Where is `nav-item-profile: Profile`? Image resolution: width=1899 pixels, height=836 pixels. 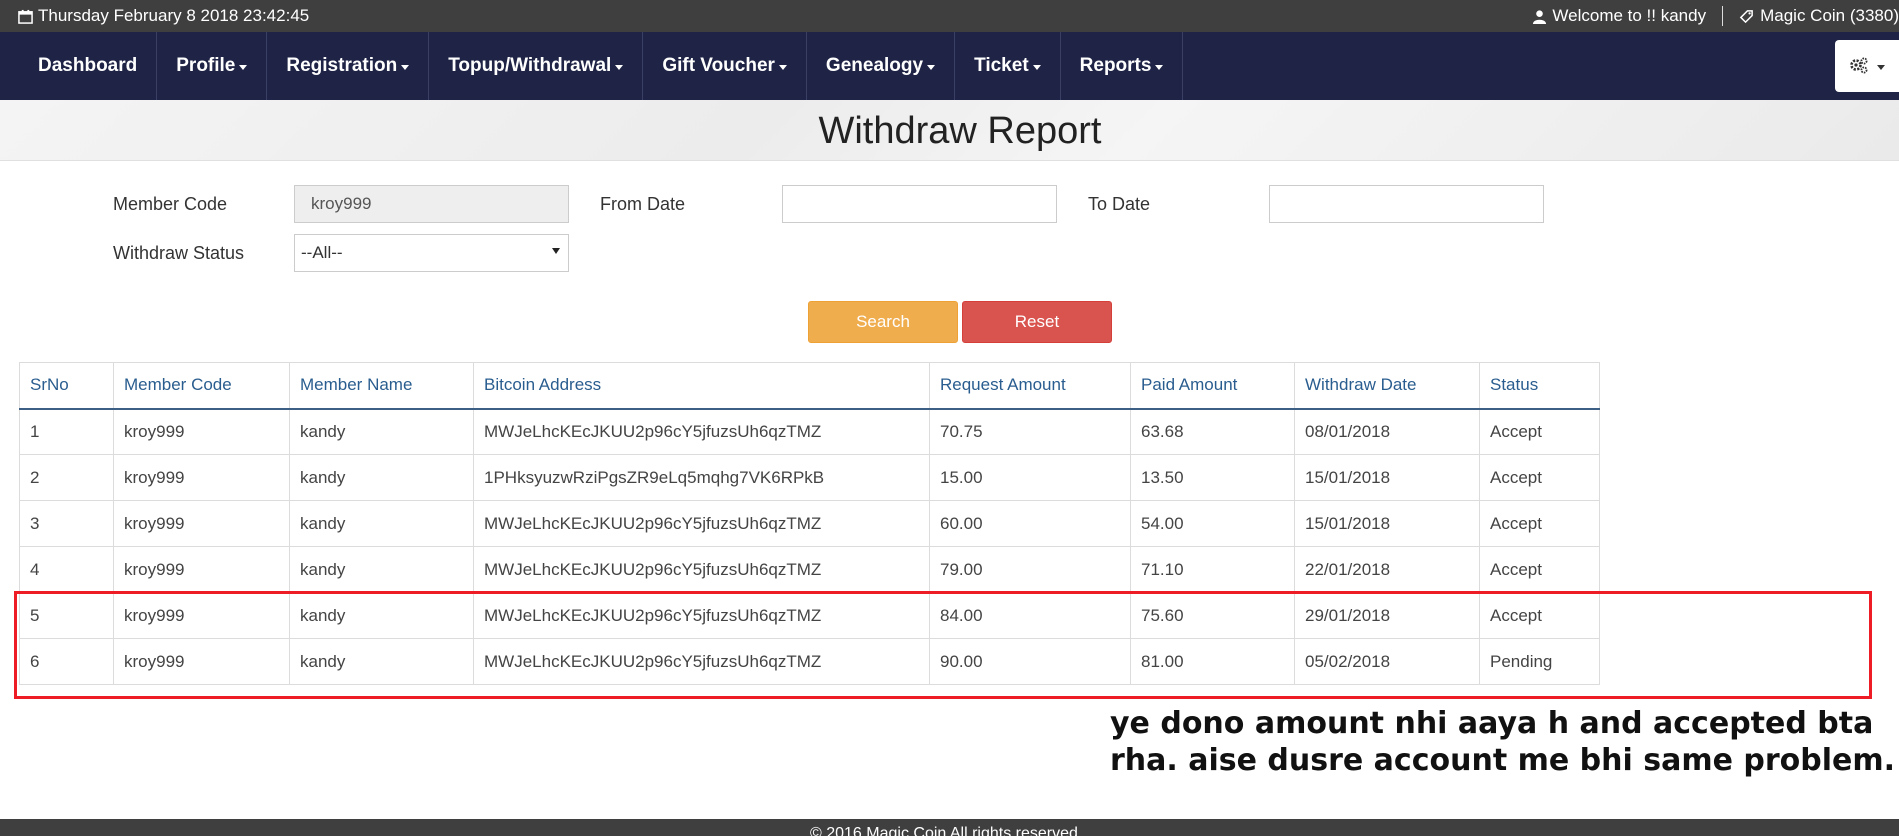
nav-item-profile: Profile is located at coordinates (212, 66).